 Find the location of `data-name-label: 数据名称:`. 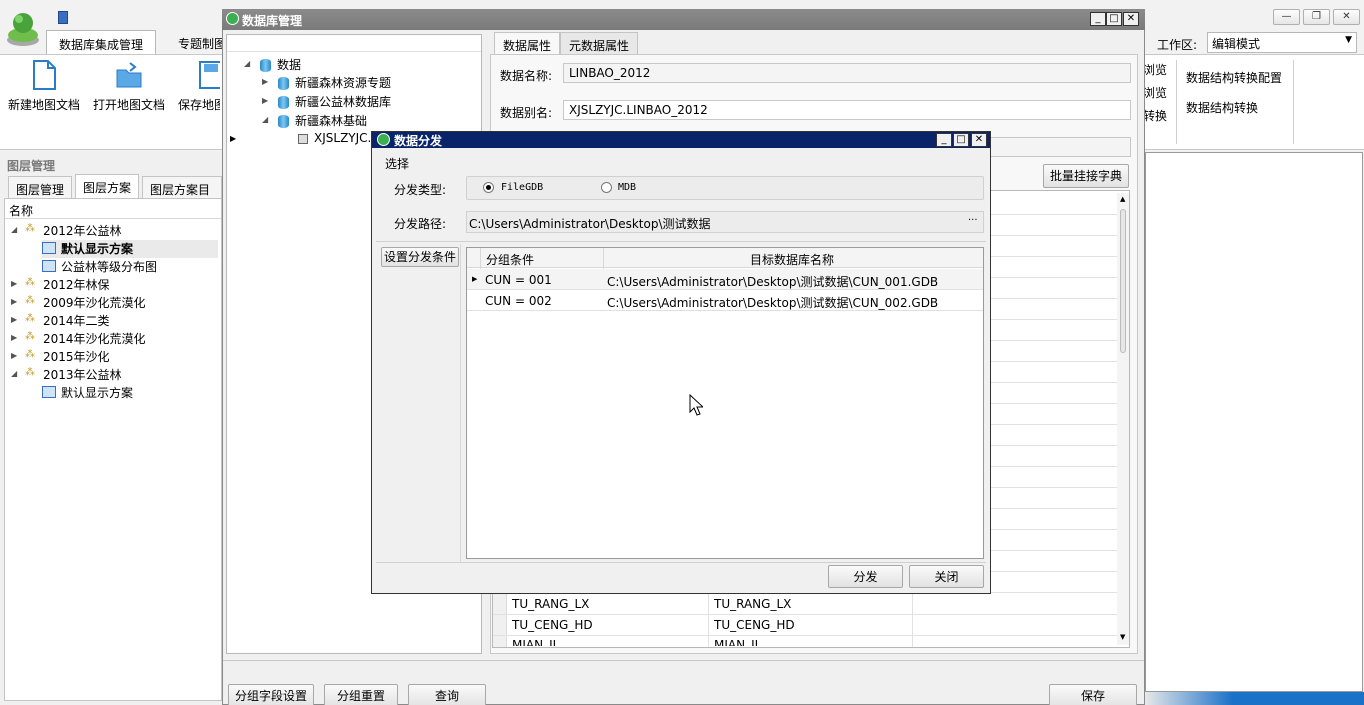

data-name-label: 数据名称: is located at coordinates (526, 76).